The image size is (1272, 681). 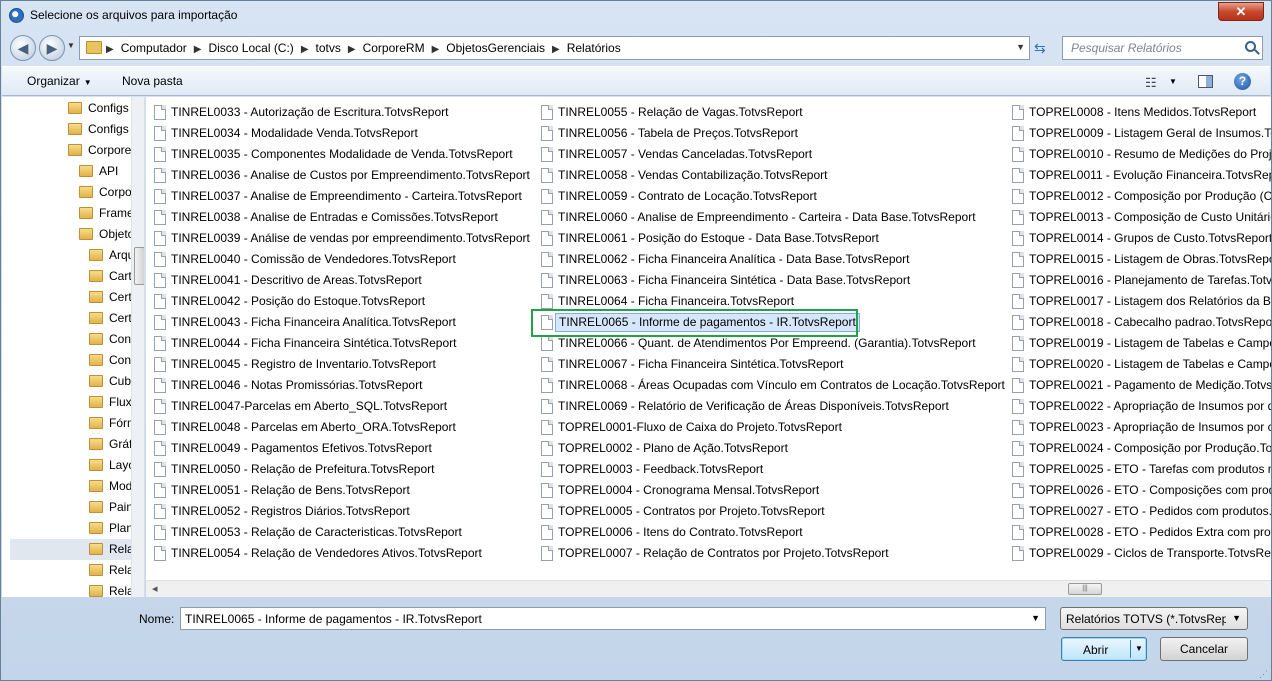 I want to click on command-bar: Organizar ▼ Nova pasta ☷ ▼ ?, so click(x=636, y=81).